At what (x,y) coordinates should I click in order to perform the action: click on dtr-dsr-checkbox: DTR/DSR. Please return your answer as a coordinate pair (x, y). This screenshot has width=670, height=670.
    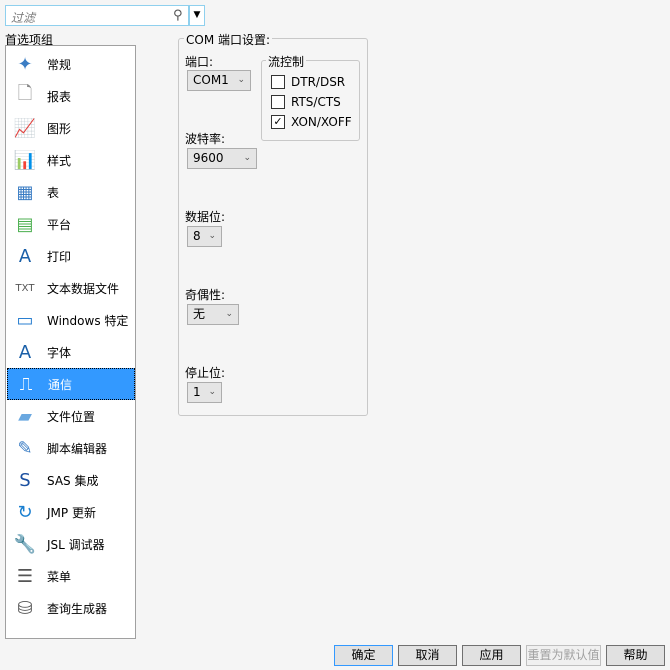
    Looking at the image, I should click on (308, 82).